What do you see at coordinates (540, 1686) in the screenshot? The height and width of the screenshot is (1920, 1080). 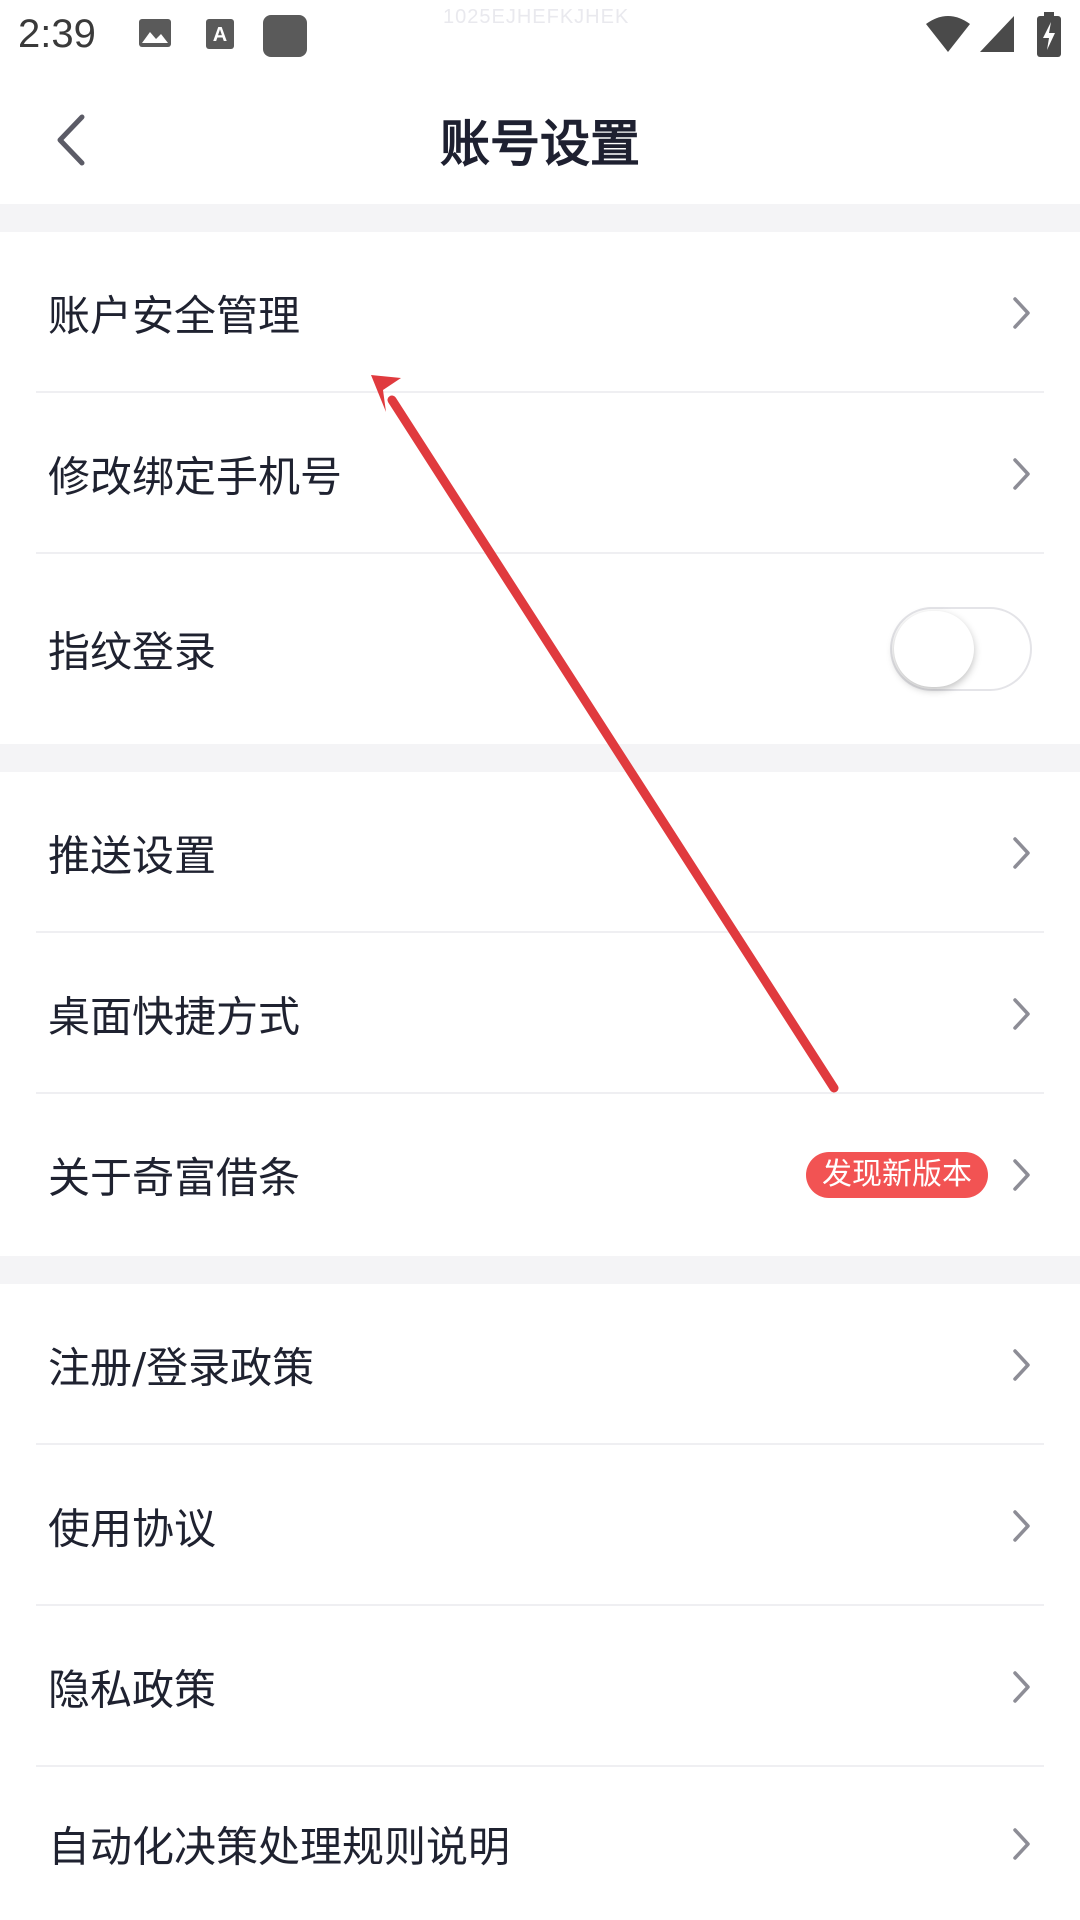 I see `privacy-policy-row: 隐私政策` at bounding box center [540, 1686].